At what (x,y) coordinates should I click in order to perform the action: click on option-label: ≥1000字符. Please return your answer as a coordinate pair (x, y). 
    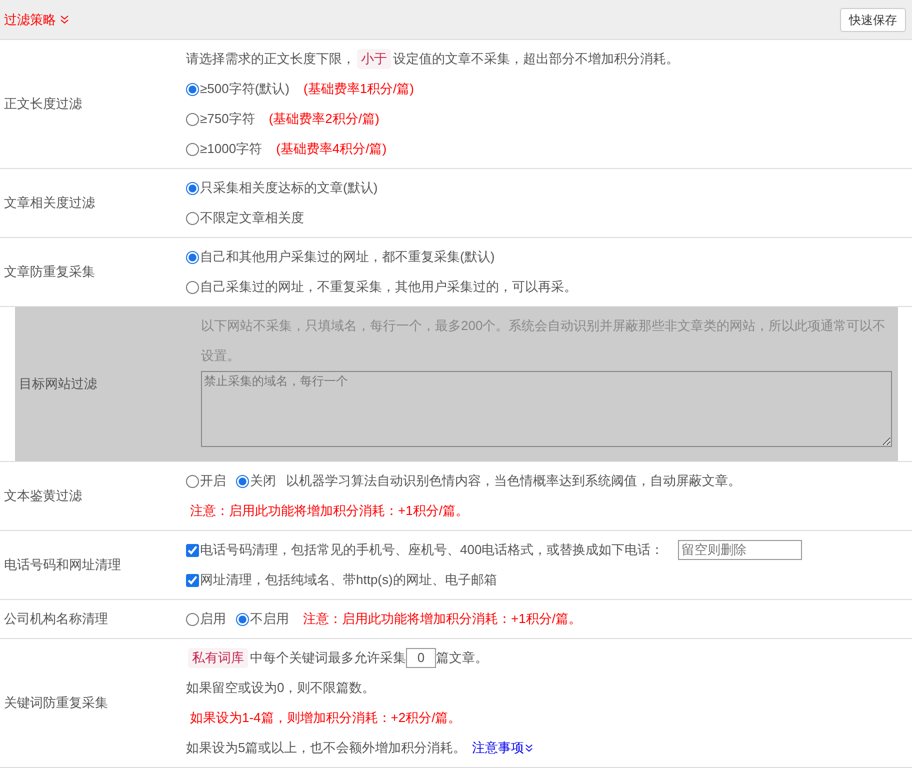
    Looking at the image, I should click on (231, 149).